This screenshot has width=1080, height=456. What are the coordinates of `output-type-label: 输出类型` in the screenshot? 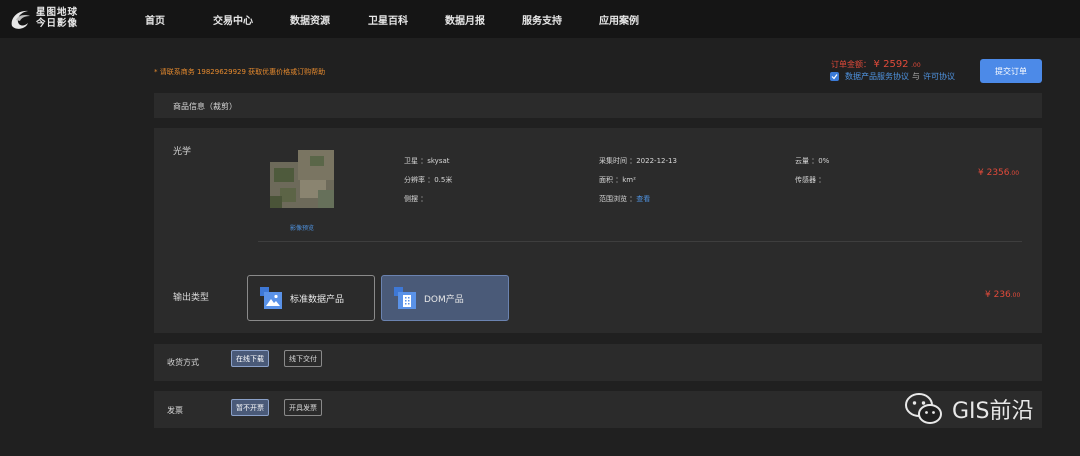 It's located at (191, 298).